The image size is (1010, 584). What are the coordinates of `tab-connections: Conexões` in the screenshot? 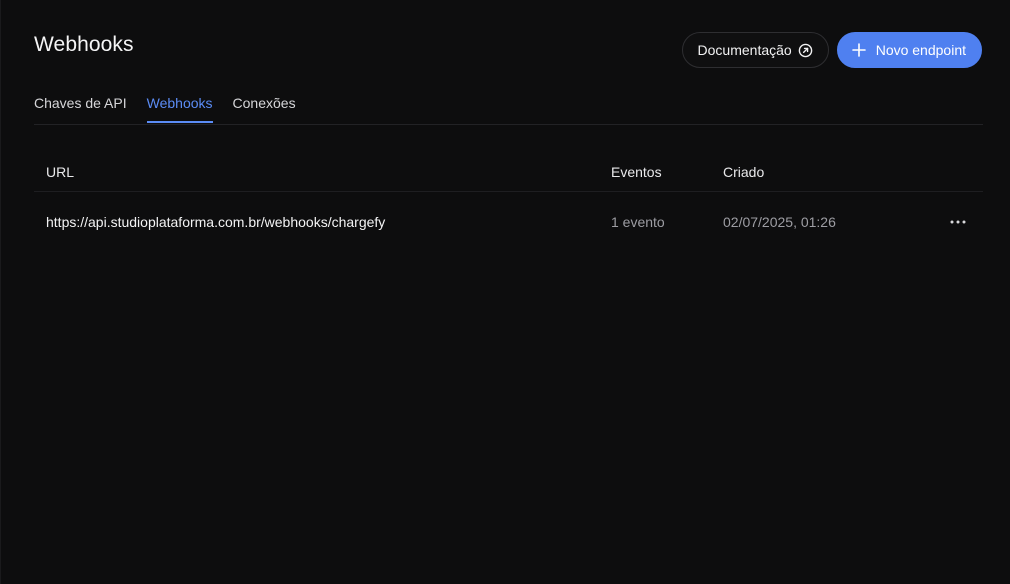 It's located at (264, 105).